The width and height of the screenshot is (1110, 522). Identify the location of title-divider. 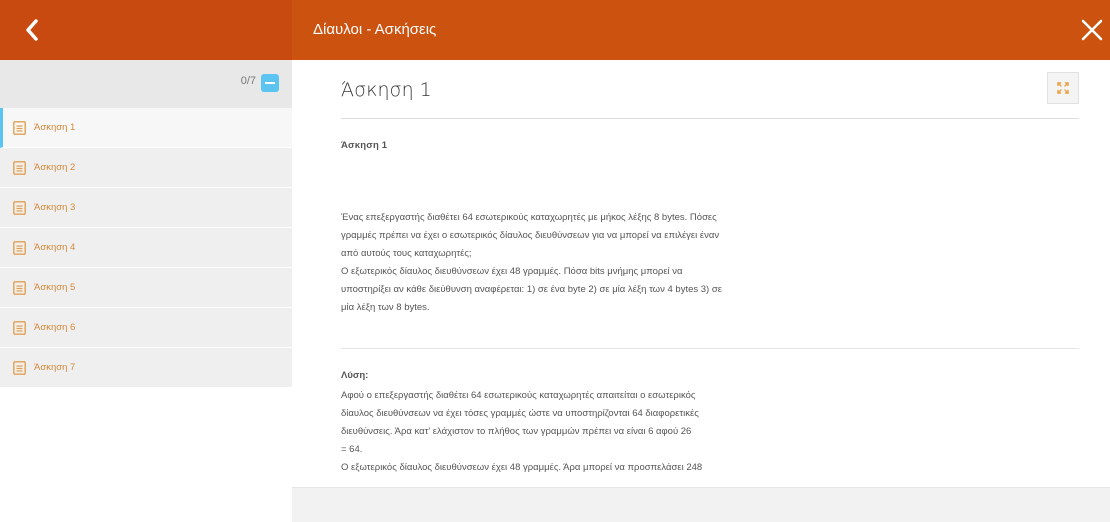
(710, 118).